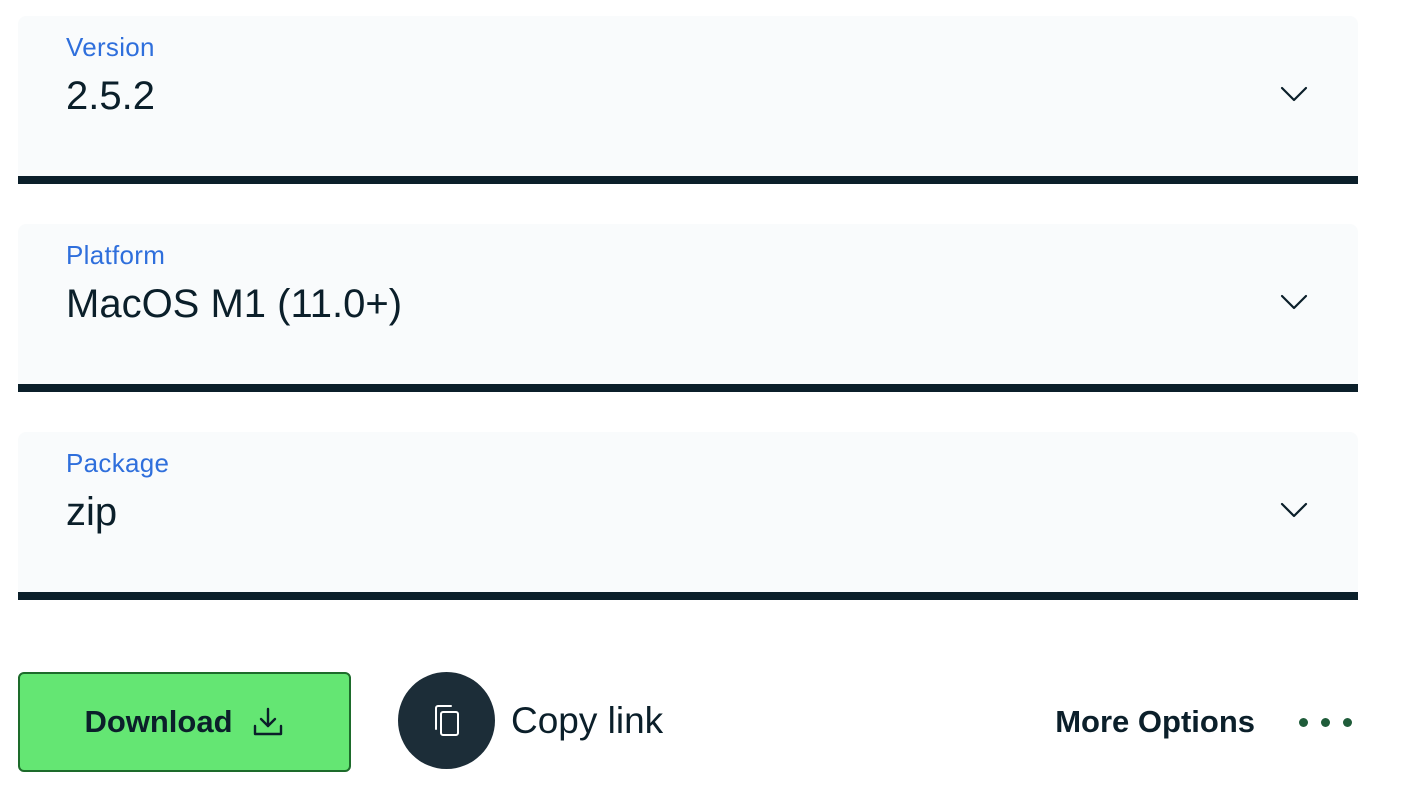  I want to click on copy-icon-circle, so click(446, 720).